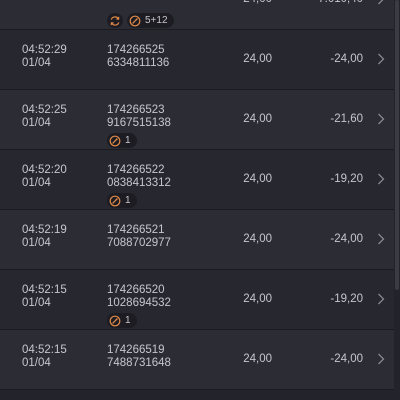 The width and height of the screenshot is (400, 400). Describe the element at coordinates (44, 50) in the screenshot. I see `time-text: 04:52:29` at that location.